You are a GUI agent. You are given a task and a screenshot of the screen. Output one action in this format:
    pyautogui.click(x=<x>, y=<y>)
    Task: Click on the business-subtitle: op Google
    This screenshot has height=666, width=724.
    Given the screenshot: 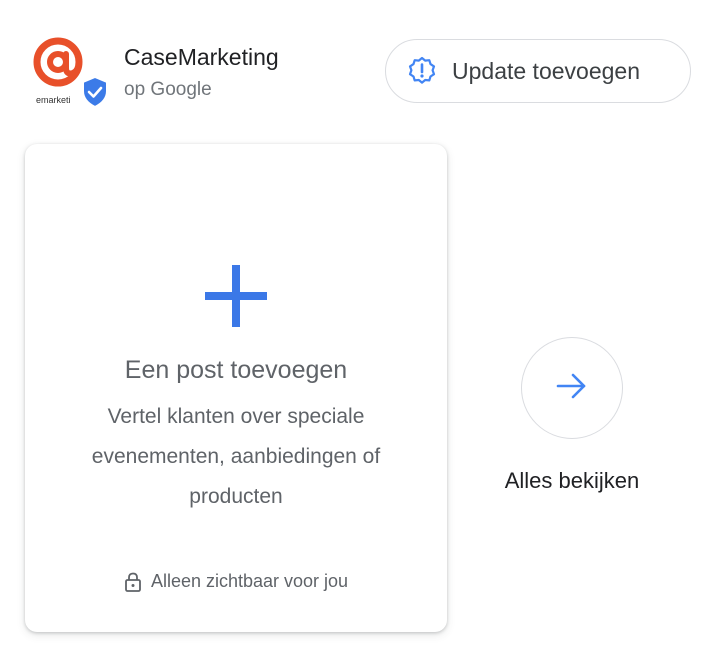 What is the action you would take?
    pyautogui.click(x=168, y=89)
    